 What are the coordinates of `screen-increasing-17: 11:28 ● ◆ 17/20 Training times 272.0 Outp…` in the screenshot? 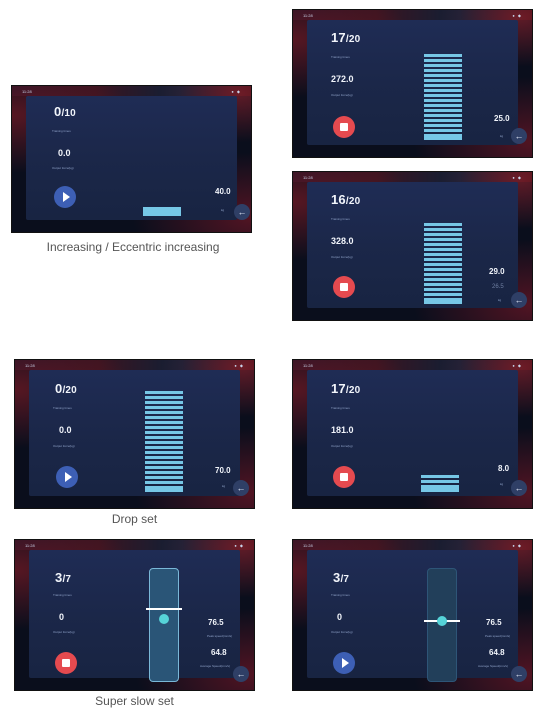 It's located at (412, 83).